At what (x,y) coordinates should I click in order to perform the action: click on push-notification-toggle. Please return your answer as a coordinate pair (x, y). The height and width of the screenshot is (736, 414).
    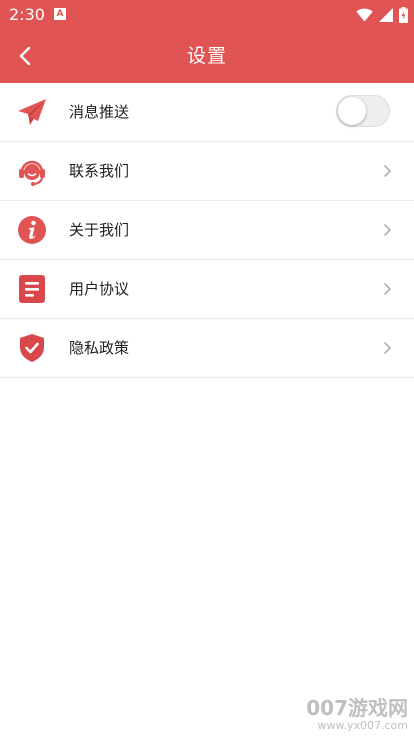
    Looking at the image, I should click on (363, 111).